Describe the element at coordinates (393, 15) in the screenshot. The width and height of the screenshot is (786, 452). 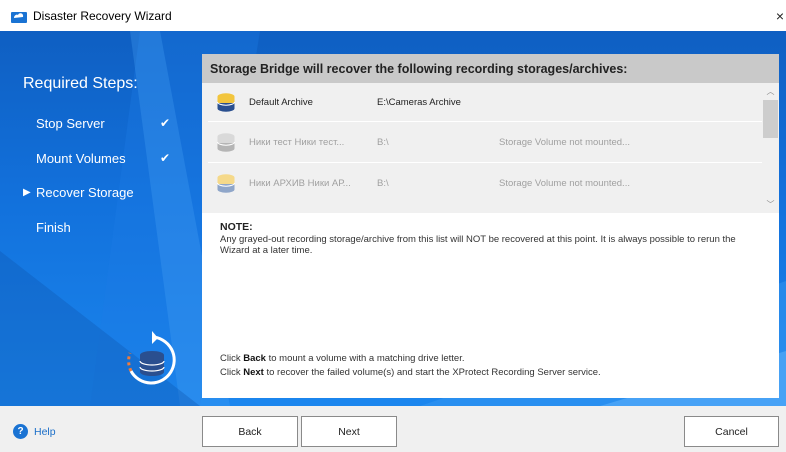
I see `title-bar: Disaster Recovery Wizard ×` at that location.